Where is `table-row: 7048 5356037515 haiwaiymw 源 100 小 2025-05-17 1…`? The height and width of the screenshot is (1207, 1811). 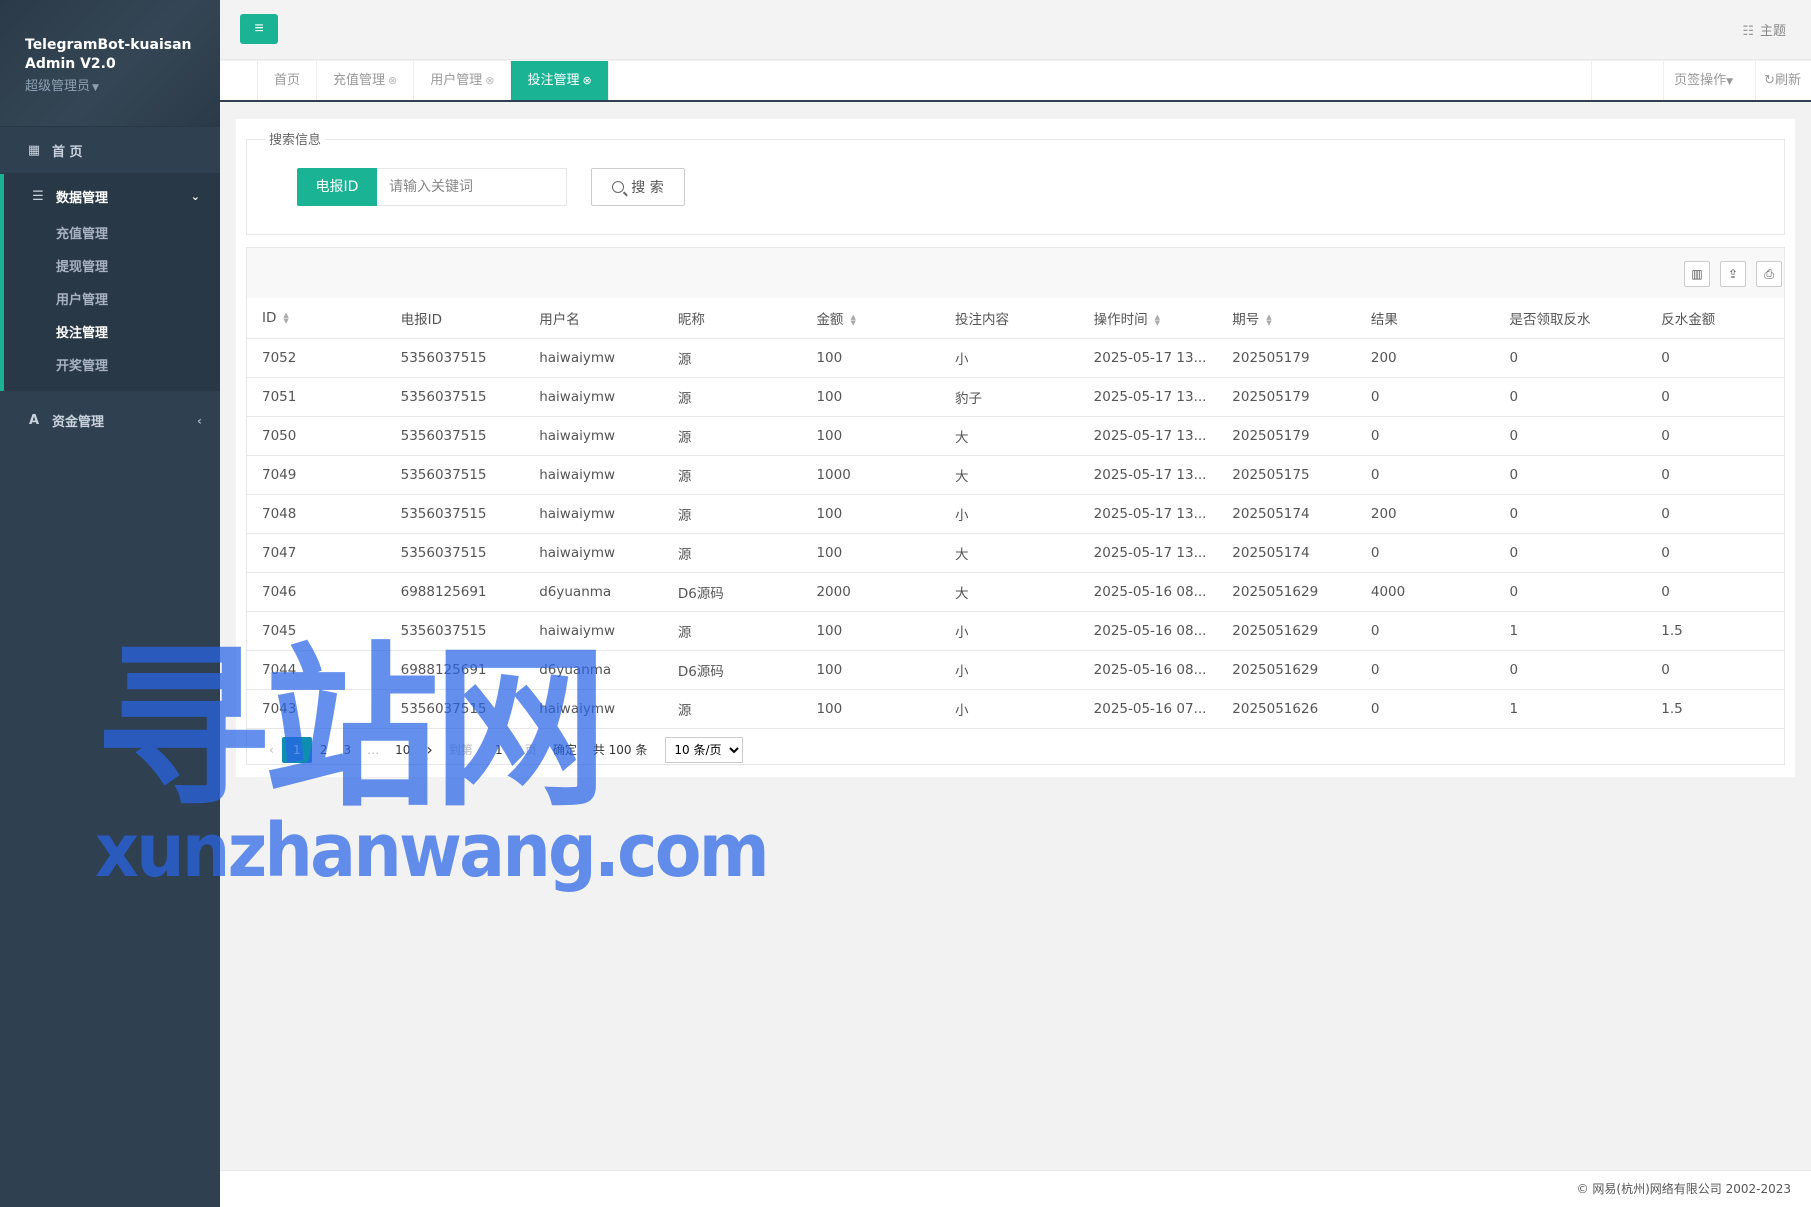
table-row: 7048 5356037515 haiwaiymw 源 100 小 2025-05-17 1… is located at coordinates (1015, 514).